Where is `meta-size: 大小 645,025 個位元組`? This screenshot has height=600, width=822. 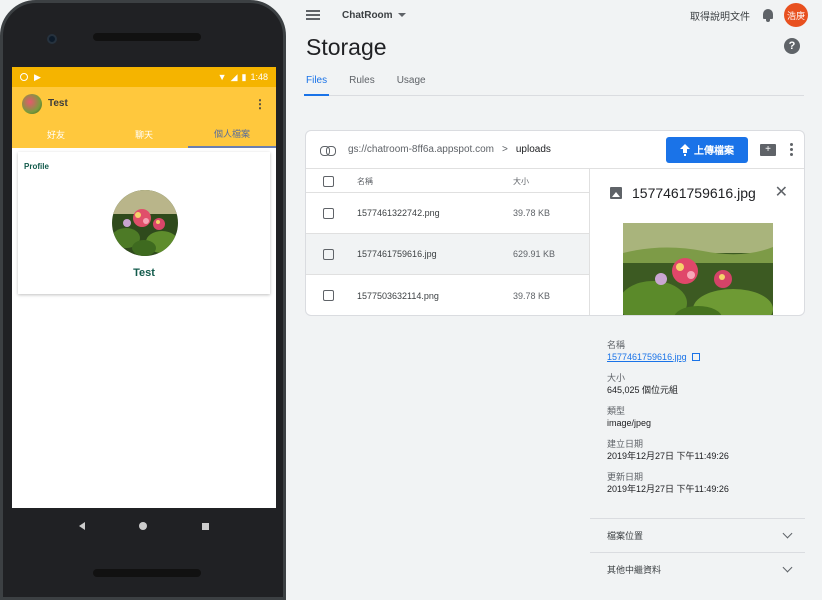 meta-size: 大小 645,025 個位元組 is located at coordinates (707, 384).